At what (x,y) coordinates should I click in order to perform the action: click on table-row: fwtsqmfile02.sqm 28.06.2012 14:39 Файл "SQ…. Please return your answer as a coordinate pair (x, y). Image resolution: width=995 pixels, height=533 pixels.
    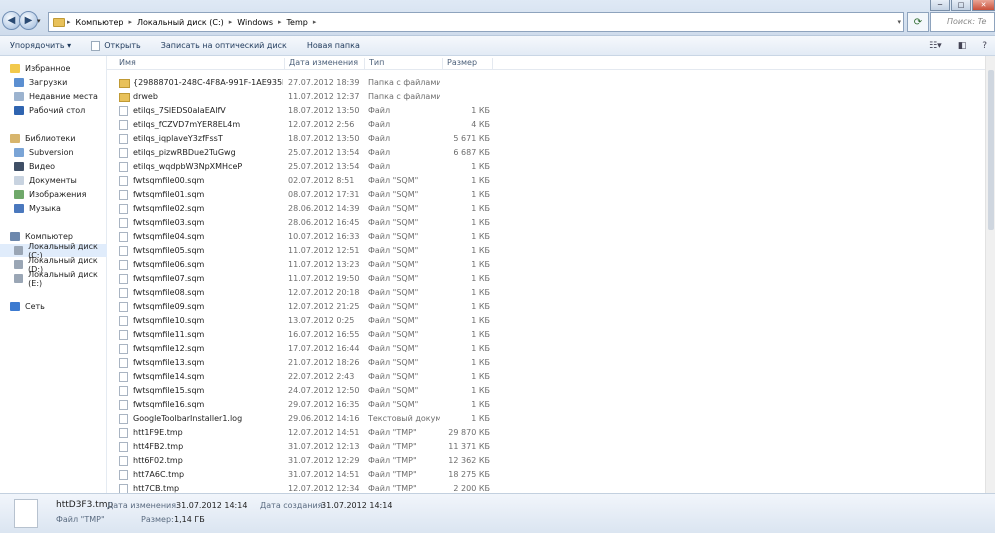
    Looking at the image, I should click on (546, 209).